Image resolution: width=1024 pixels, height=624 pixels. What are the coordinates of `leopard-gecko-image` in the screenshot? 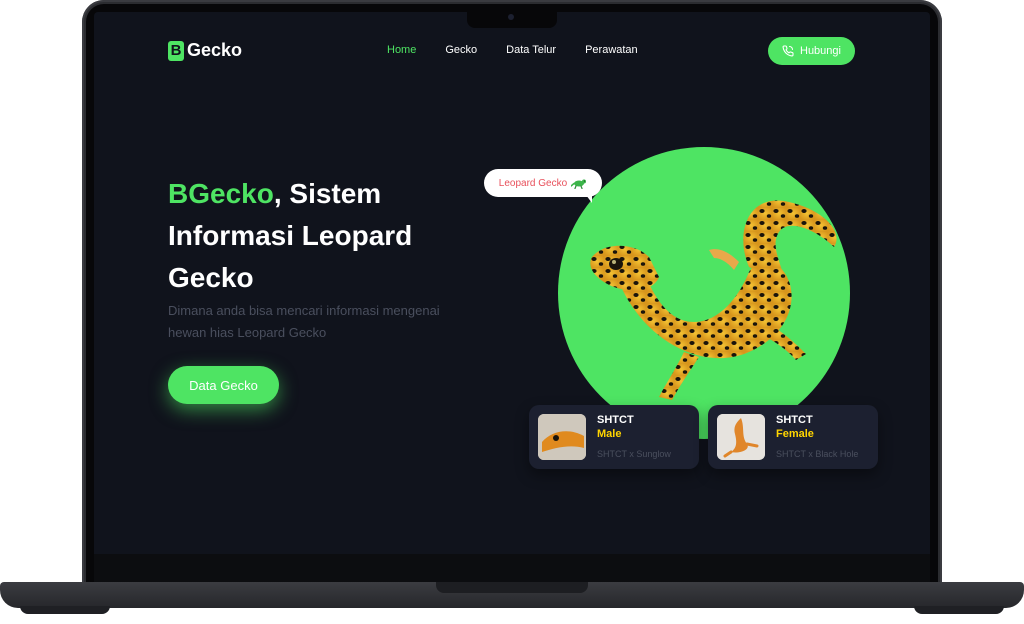 It's located at (713, 300).